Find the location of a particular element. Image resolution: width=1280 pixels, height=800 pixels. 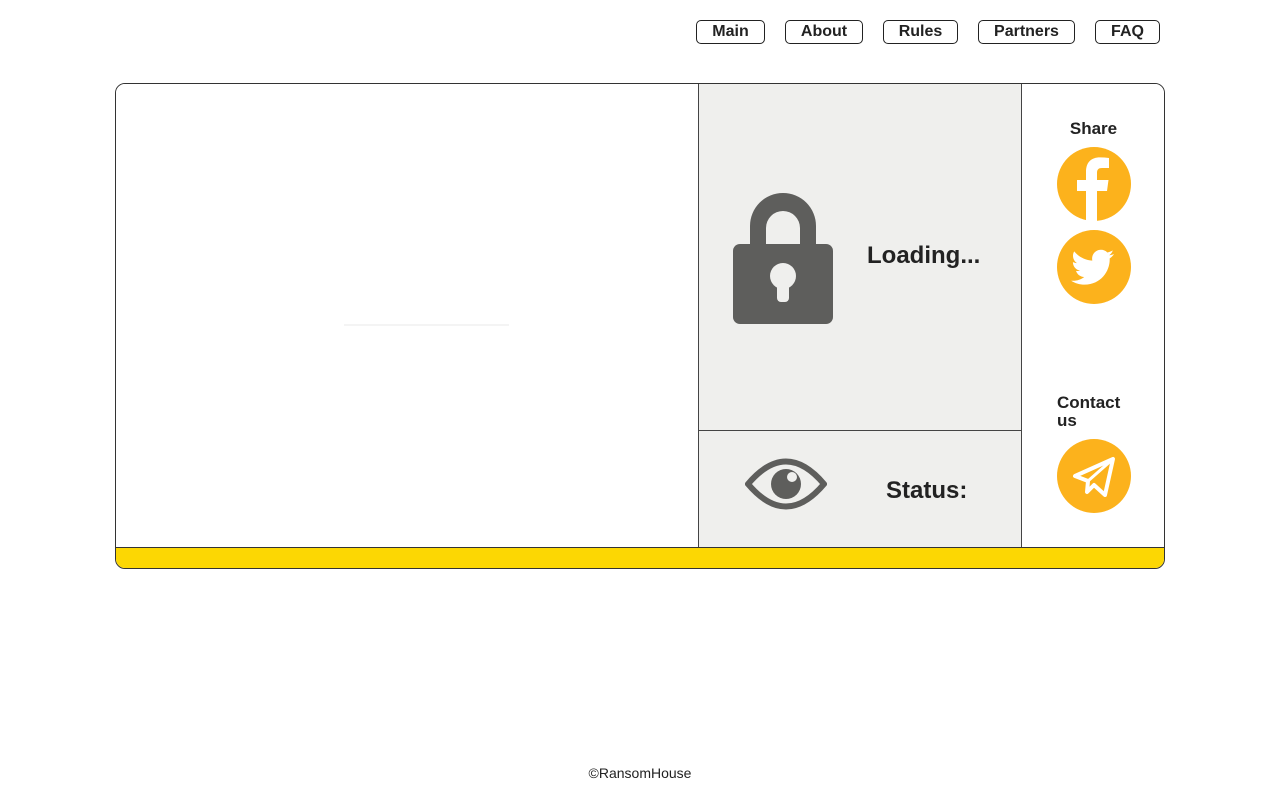

lock-icon is located at coordinates (783, 258).